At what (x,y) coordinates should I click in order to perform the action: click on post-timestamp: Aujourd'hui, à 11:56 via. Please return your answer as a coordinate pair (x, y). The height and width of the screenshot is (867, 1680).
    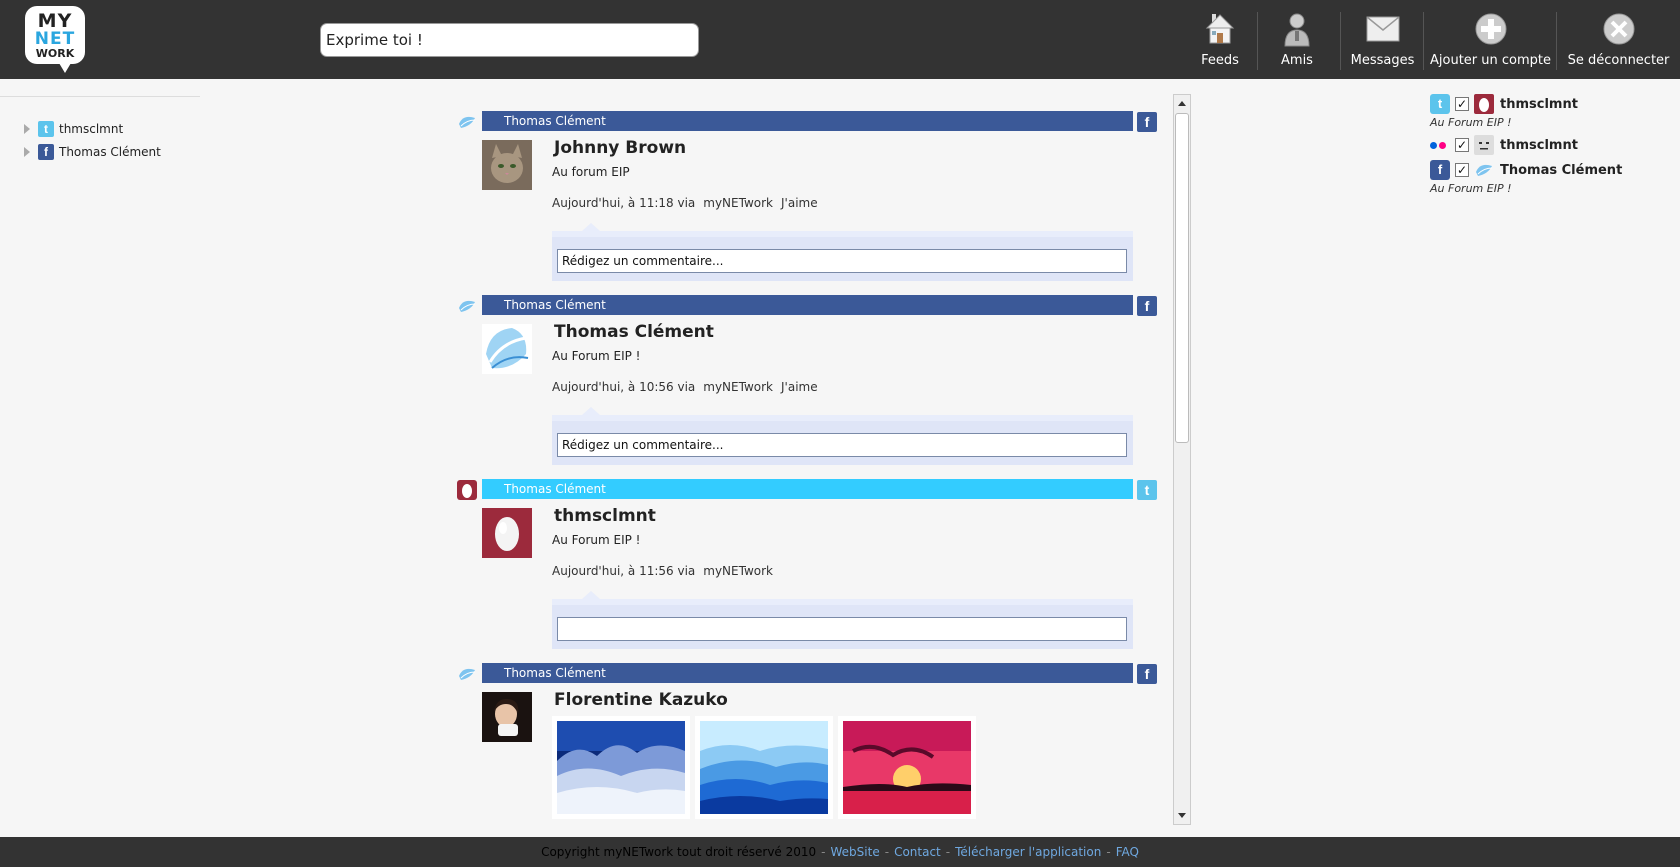
    Looking at the image, I should click on (624, 571).